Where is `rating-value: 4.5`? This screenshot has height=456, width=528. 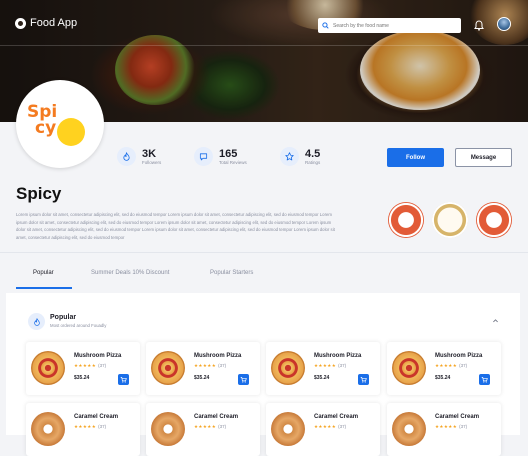 rating-value: 4.5 is located at coordinates (313, 153).